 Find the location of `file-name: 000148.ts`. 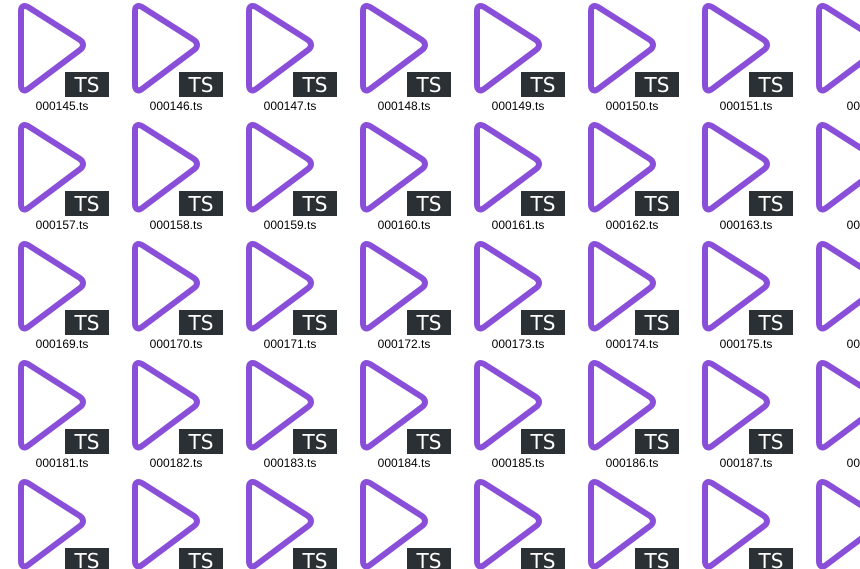

file-name: 000148.ts is located at coordinates (404, 106).